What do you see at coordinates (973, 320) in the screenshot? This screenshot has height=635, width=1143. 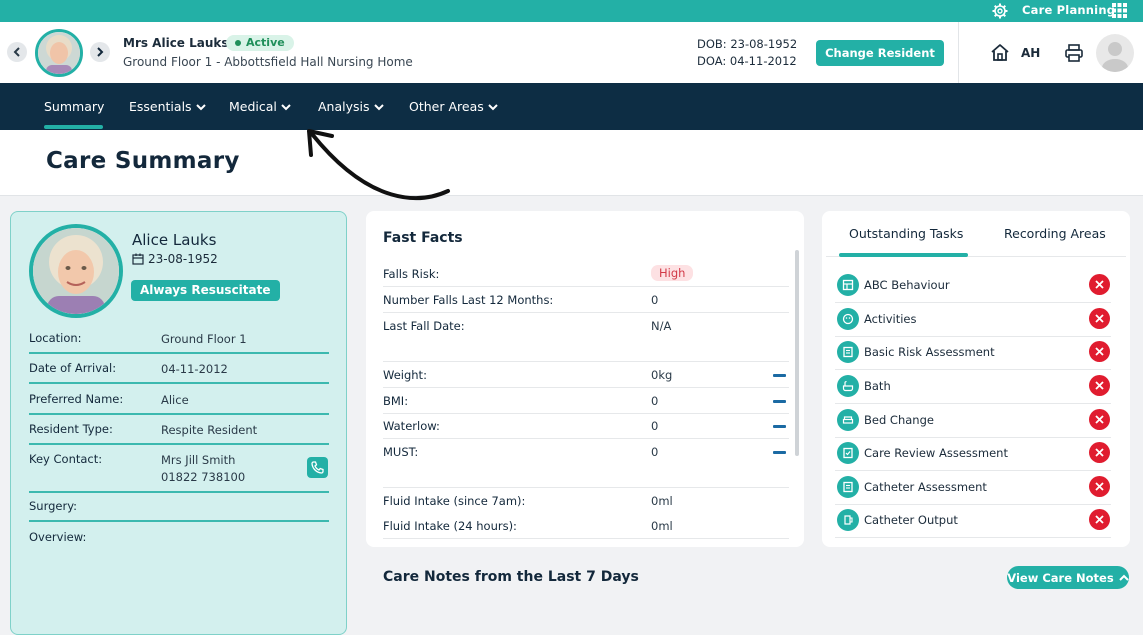 I see `task-row: Activities` at bounding box center [973, 320].